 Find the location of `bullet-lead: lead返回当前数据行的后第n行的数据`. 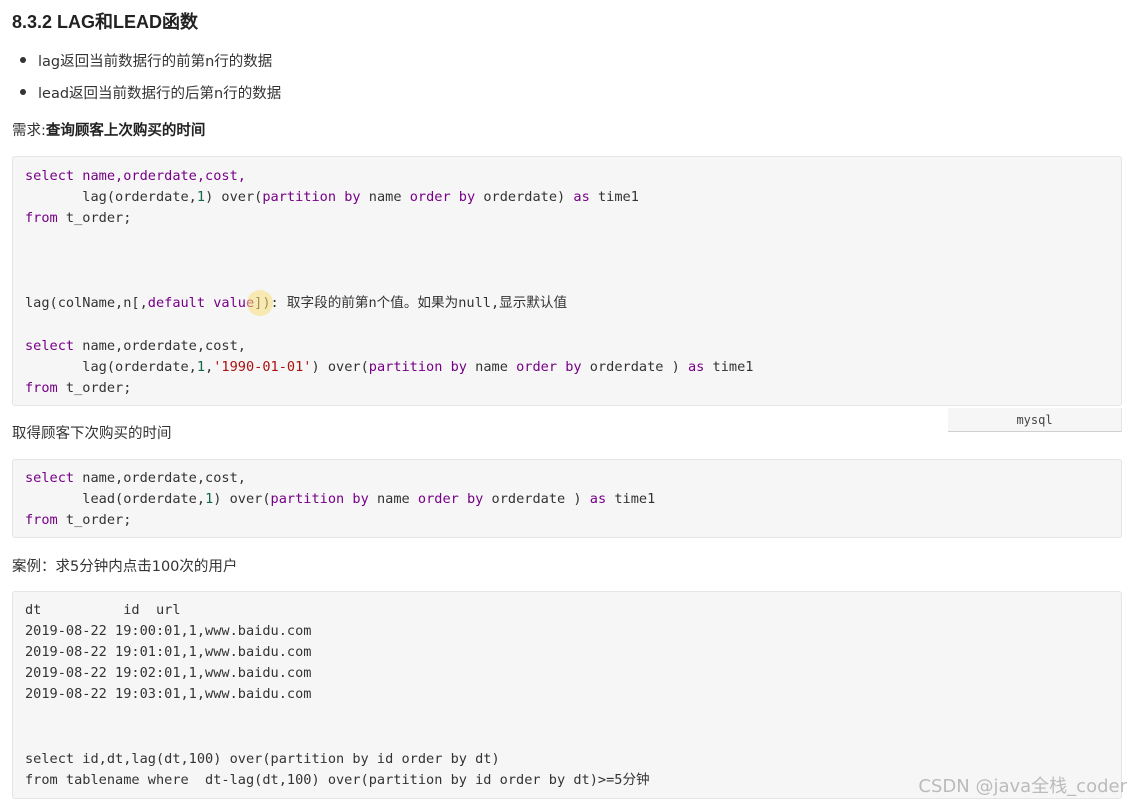

bullet-lead: lead返回当前数据行的后第n行的数据 is located at coordinates (150, 92).